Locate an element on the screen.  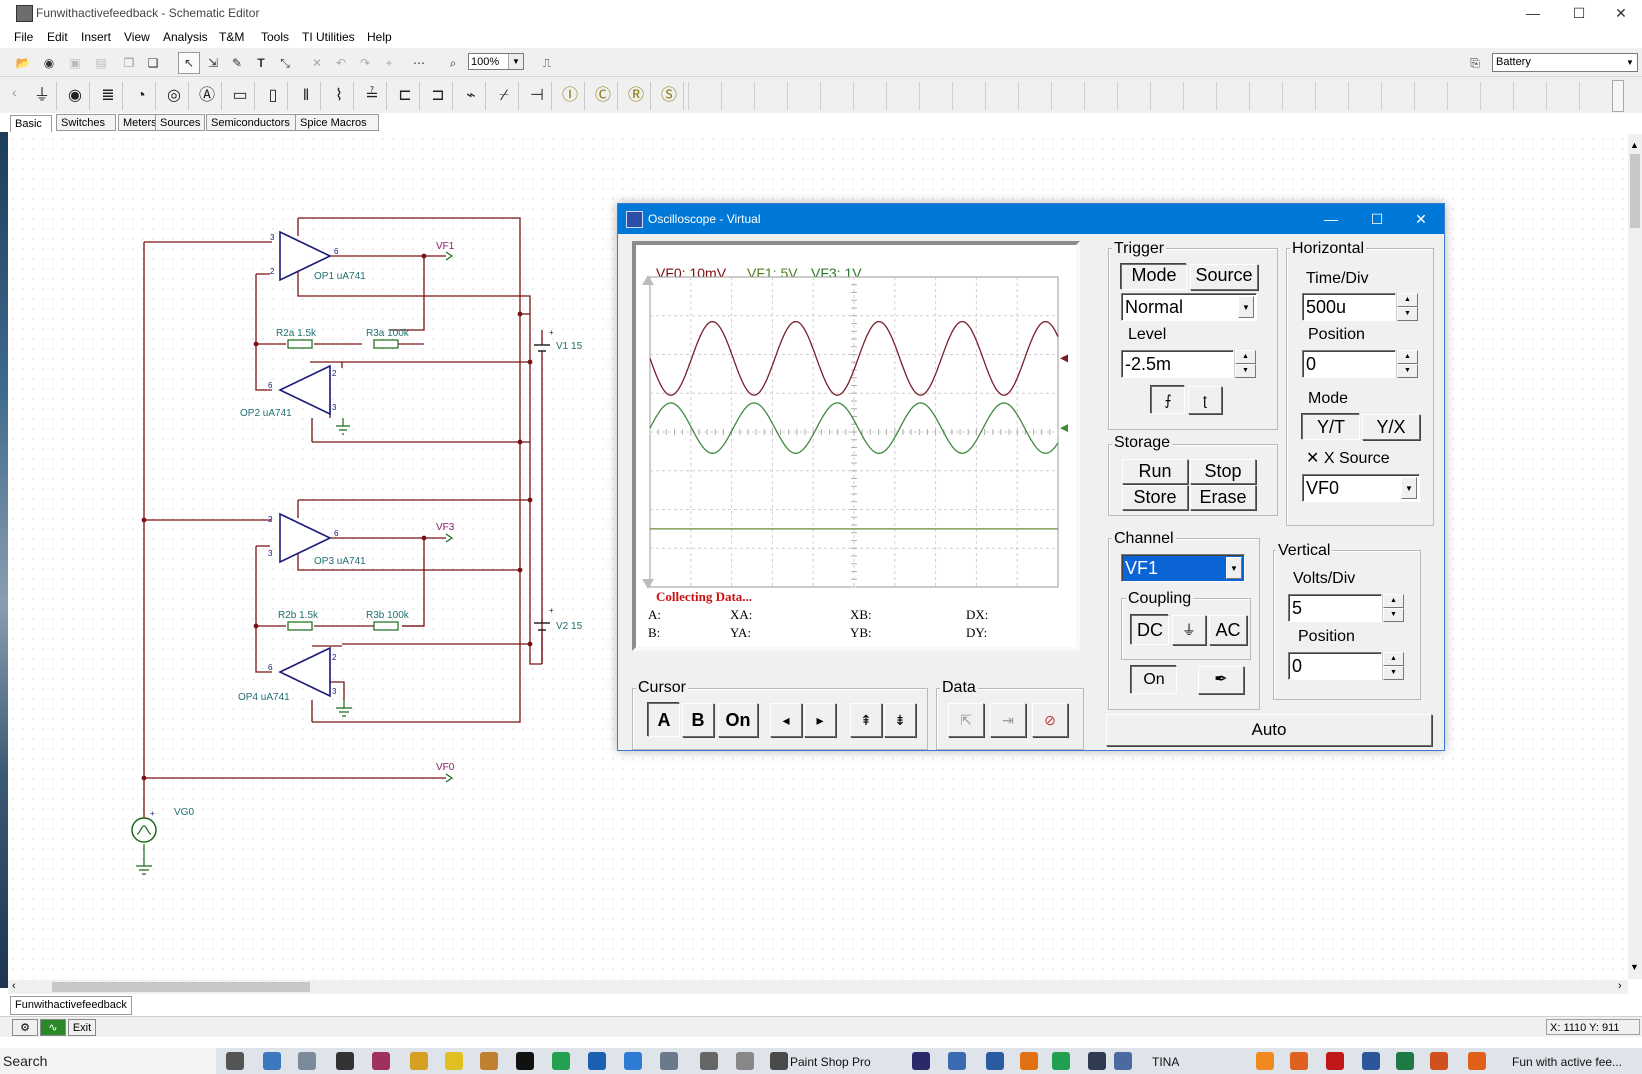
store-icon is located at coordinates (381, 1061).